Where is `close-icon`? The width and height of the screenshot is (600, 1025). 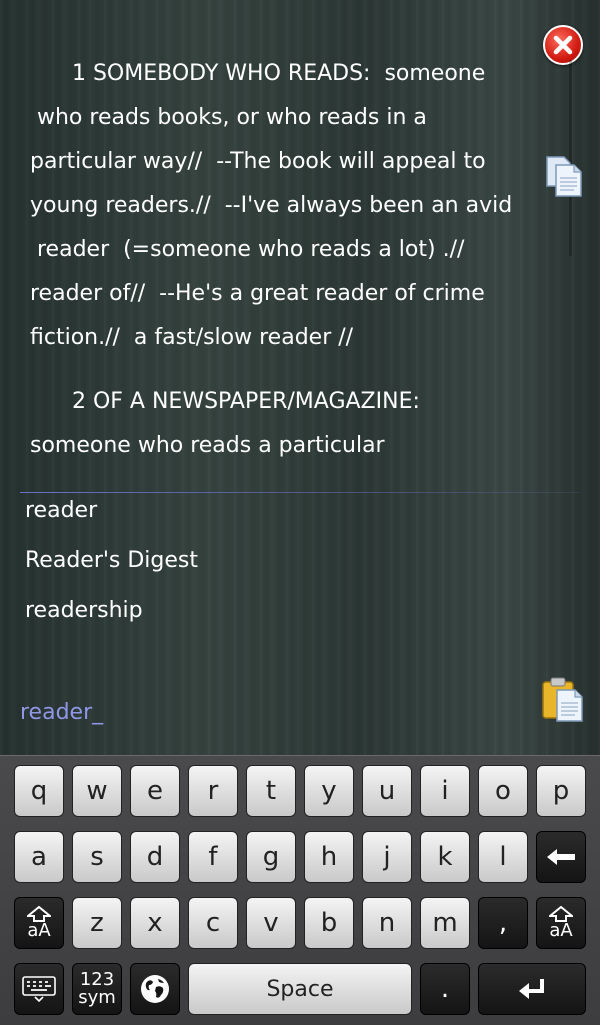
close-icon is located at coordinates (563, 45).